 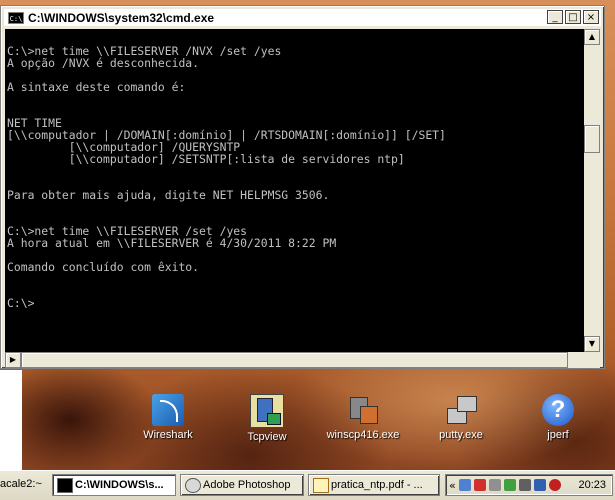 What do you see at coordinates (555, 17) in the screenshot?
I see `minimize-button: _` at bounding box center [555, 17].